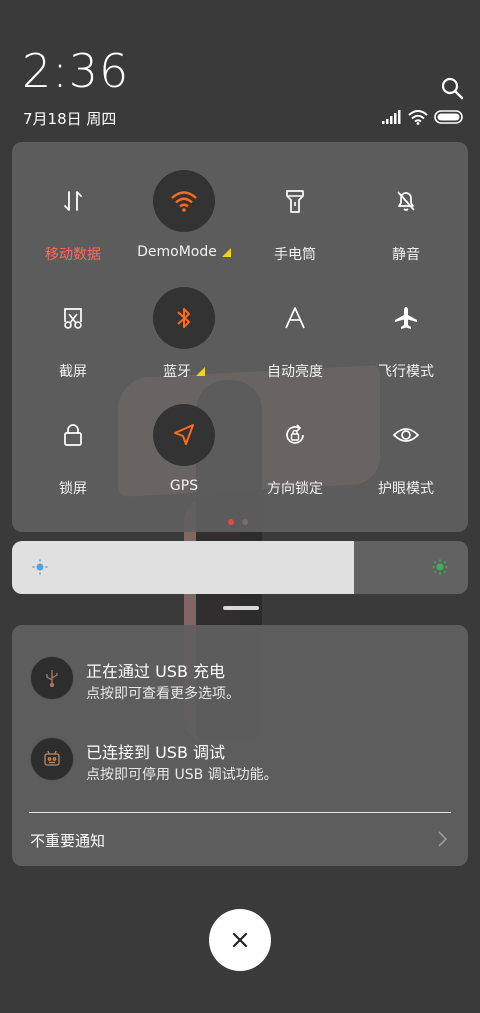 The height and width of the screenshot is (1013, 480). I want to click on tile-label-row: 蓝牙, so click(184, 371).